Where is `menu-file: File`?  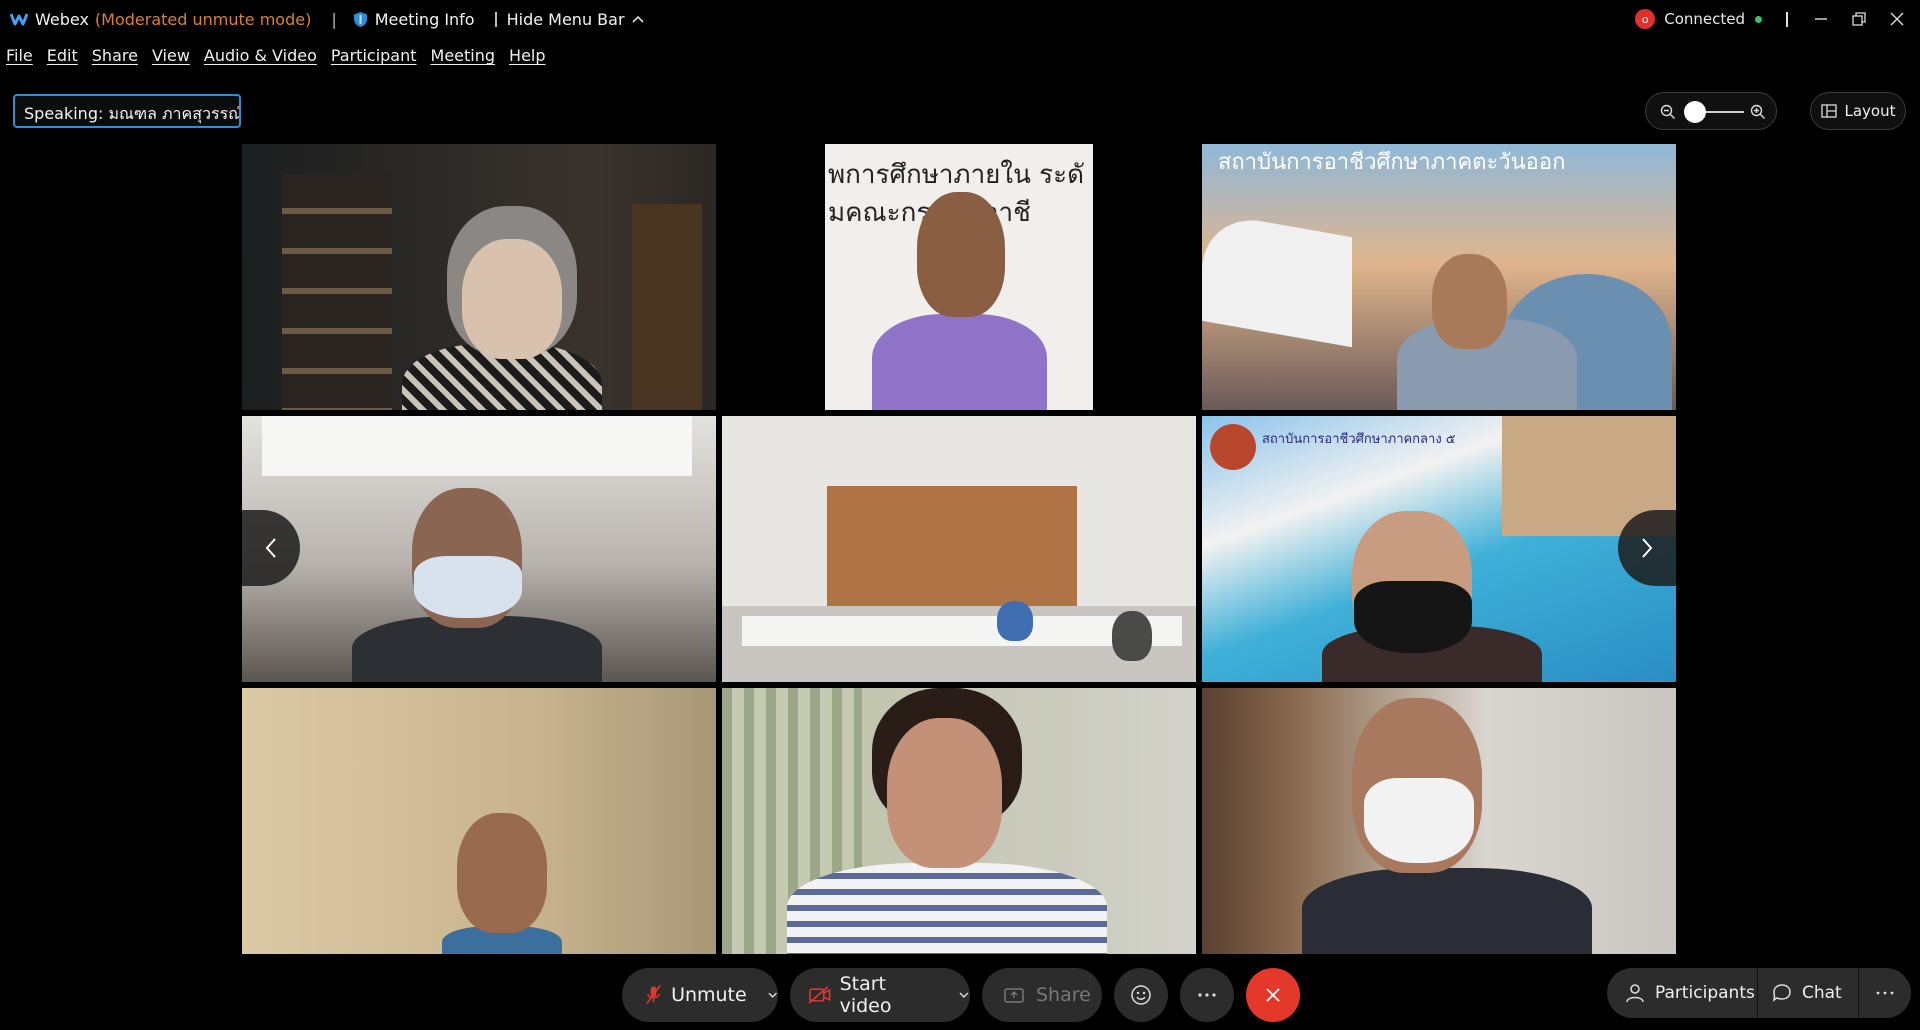
menu-file: File is located at coordinates (19, 57).